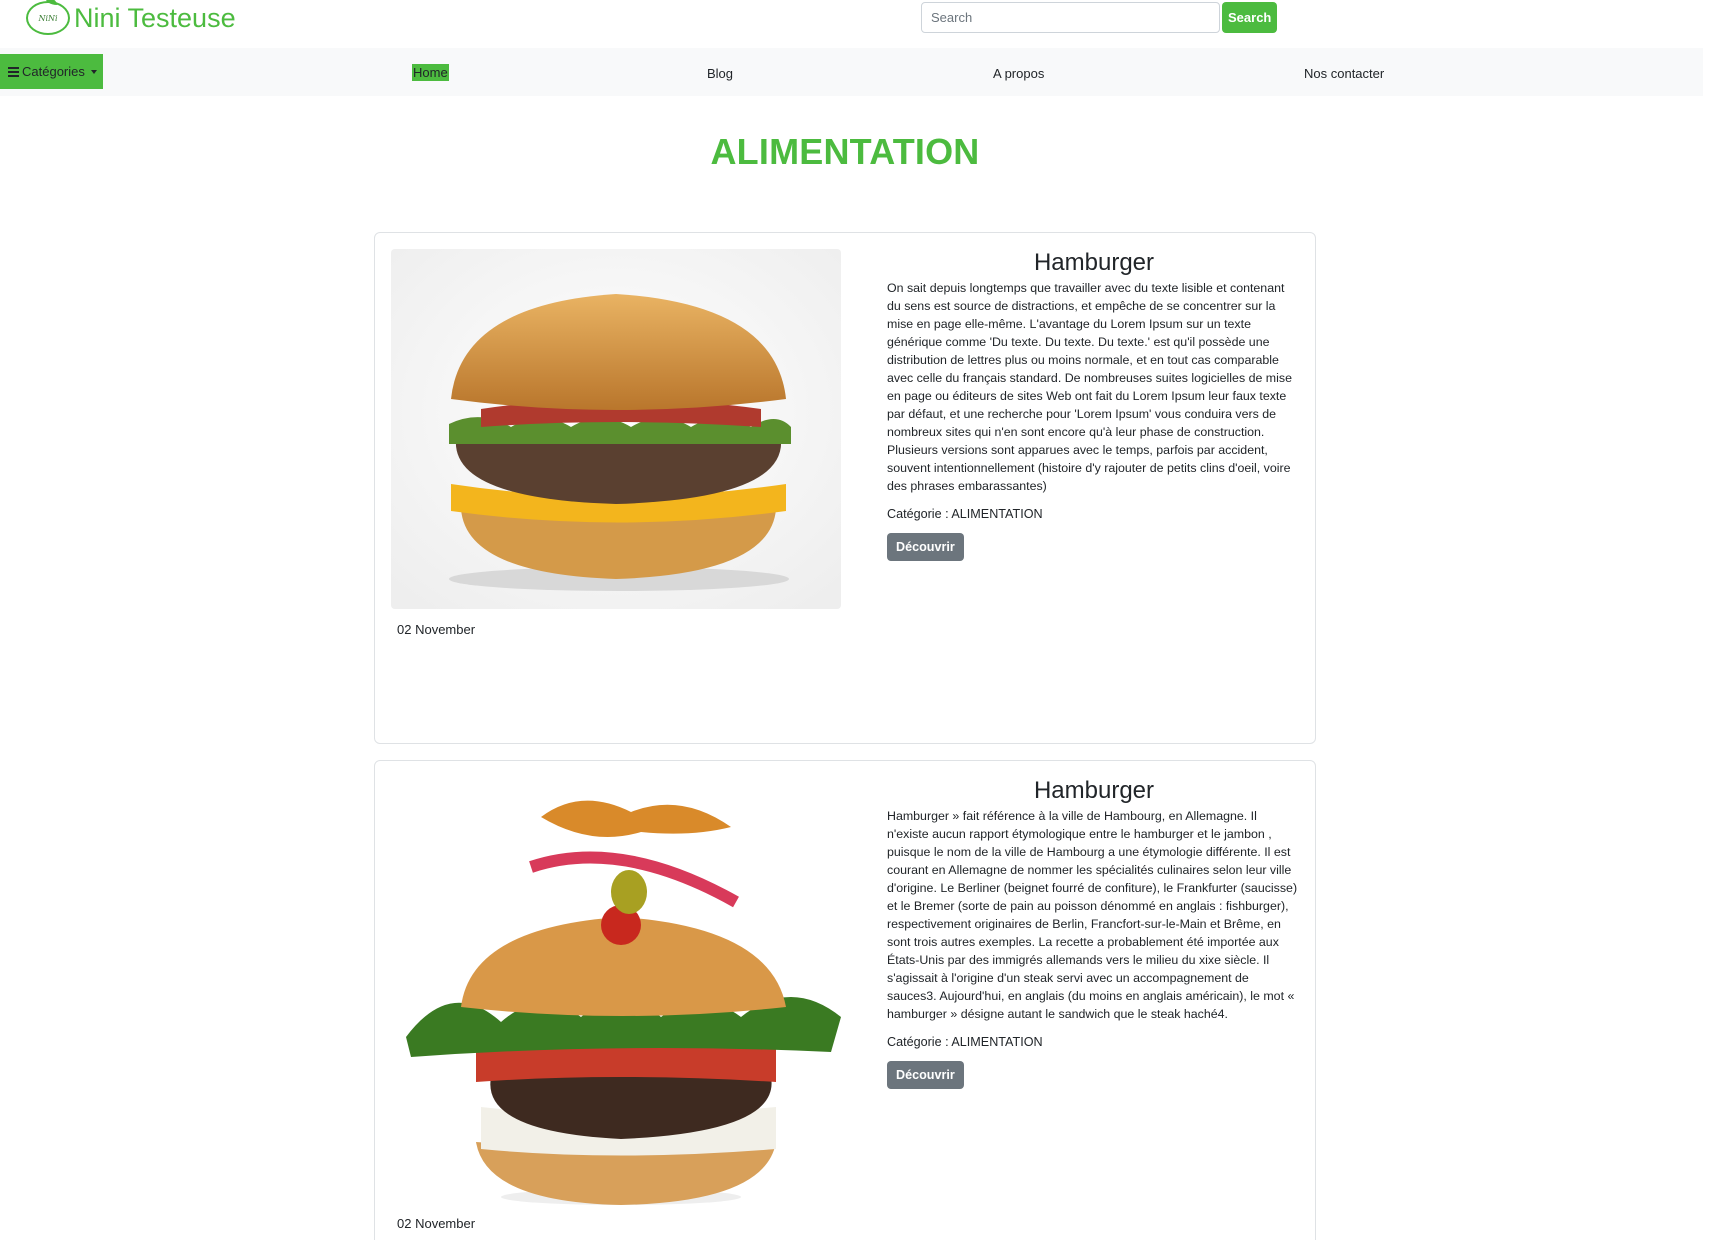  Describe the element at coordinates (51, 2) in the screenshot. I see `leaf-icon` at that location.